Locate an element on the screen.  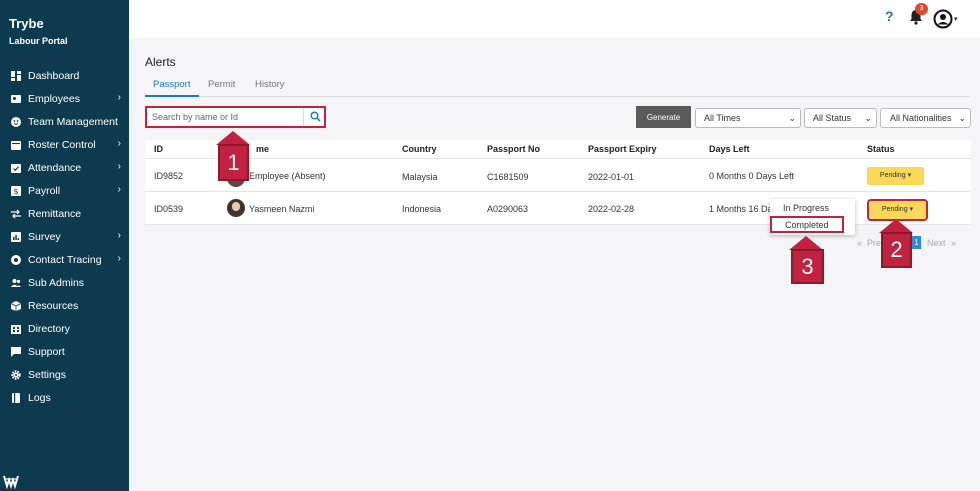
status-dropdown-menu: In Progress Completed is located at coordinates (812, 217).